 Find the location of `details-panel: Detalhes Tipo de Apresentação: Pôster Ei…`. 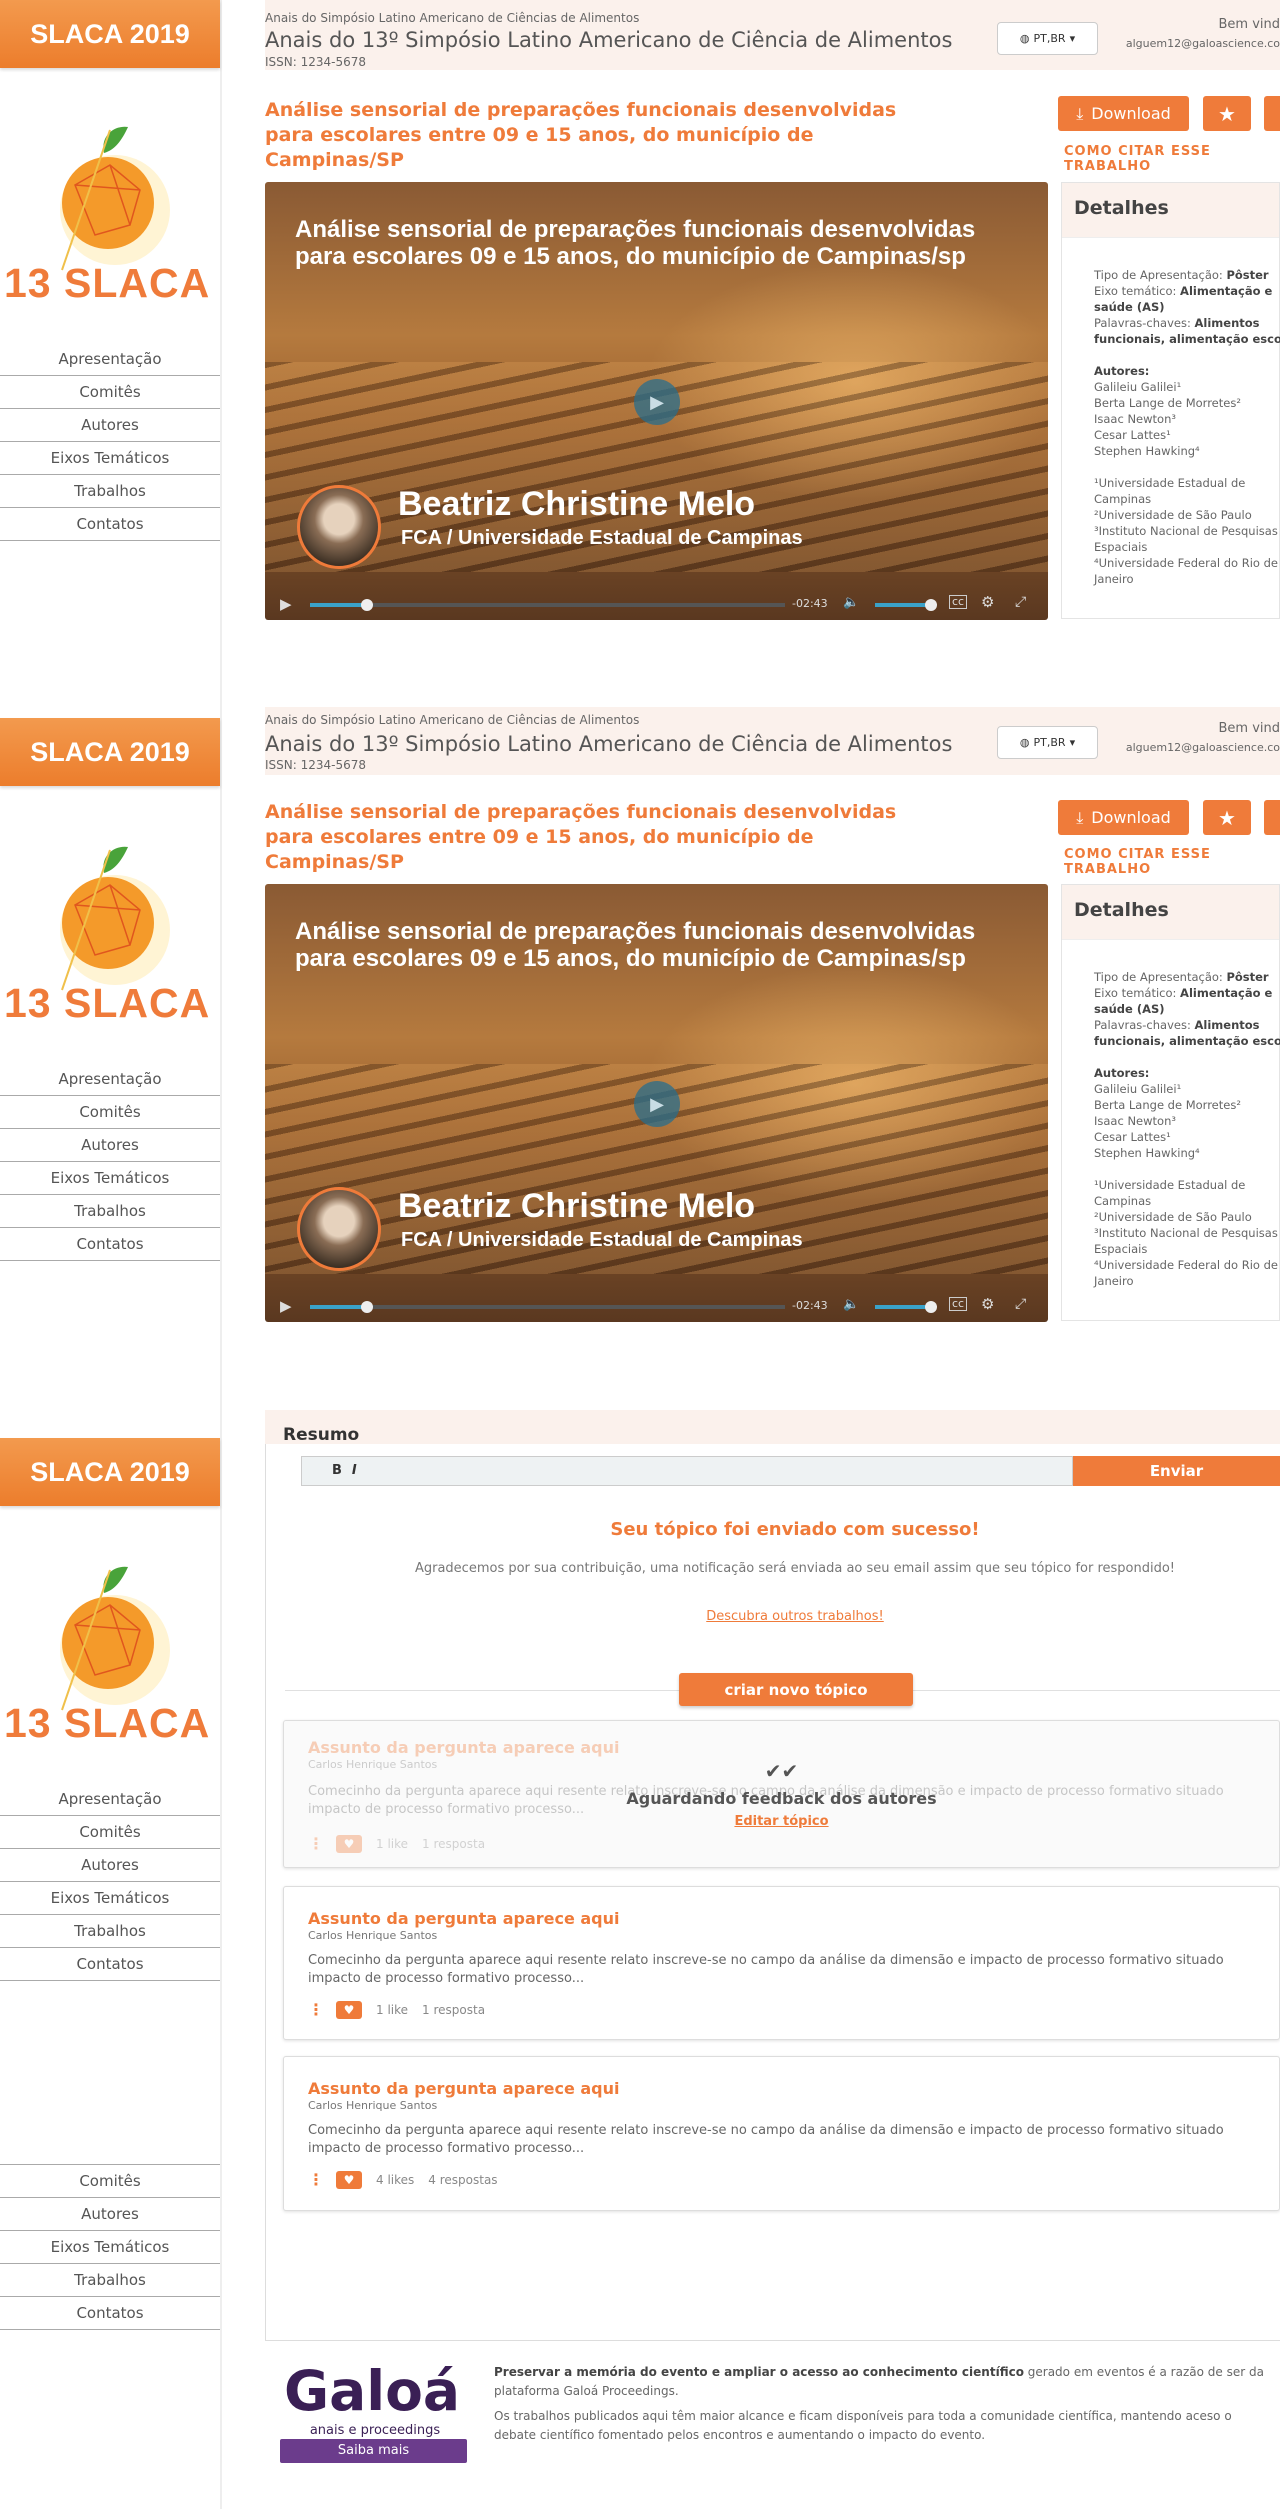

details-panel: Detalhes Tipo de Apresentação: Pôster Ei… is located at coordinates (1170, 400).